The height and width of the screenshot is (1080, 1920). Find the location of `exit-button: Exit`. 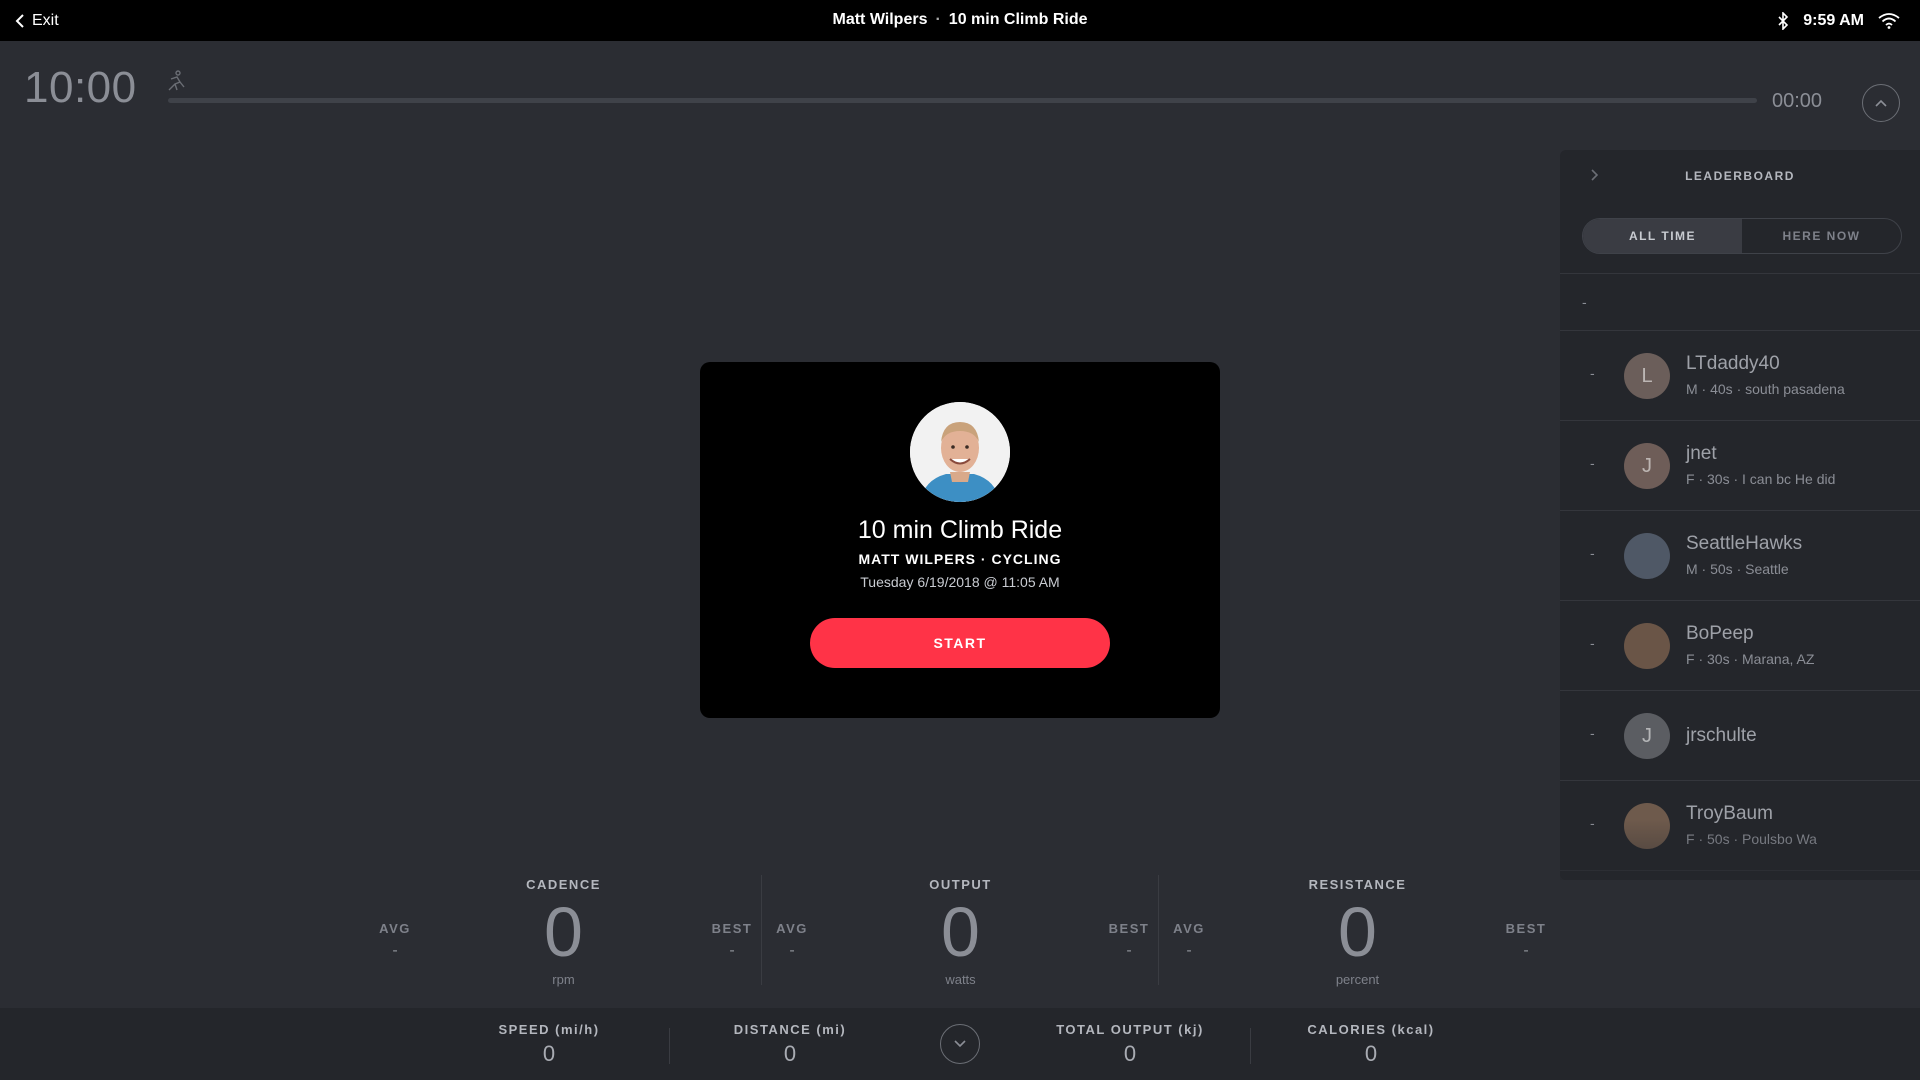

exit-button: Exit is located at coordinates (36, 20).